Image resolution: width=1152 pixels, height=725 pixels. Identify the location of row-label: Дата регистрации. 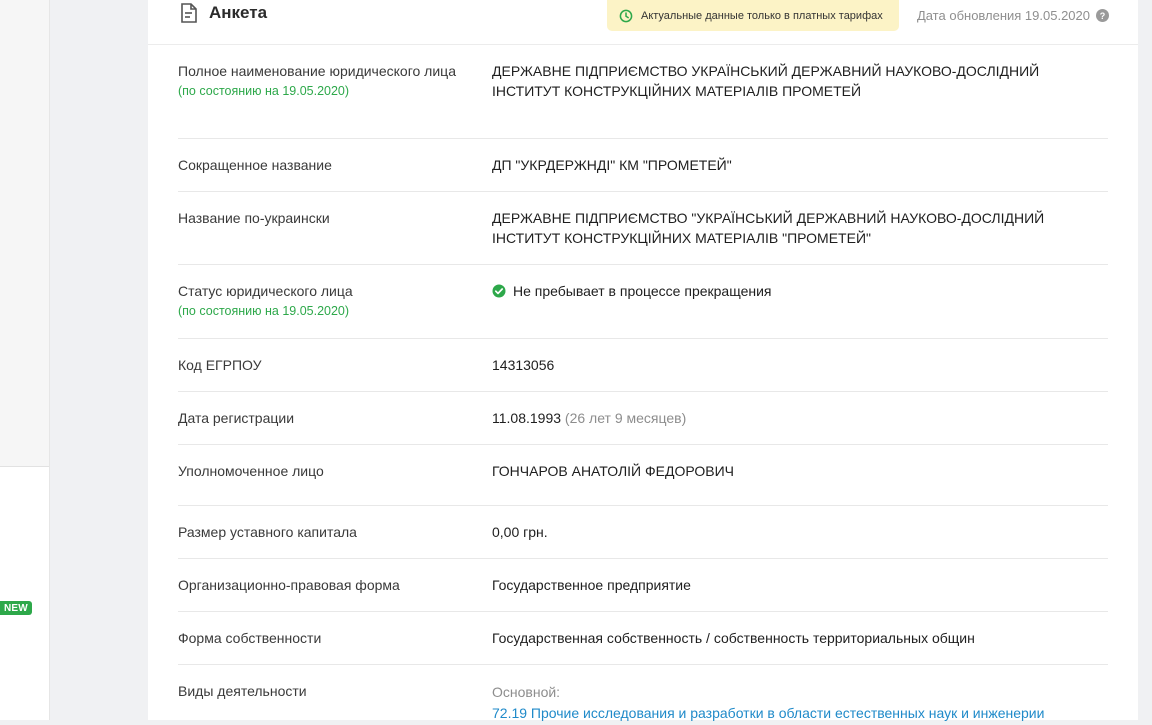
(236, 418).